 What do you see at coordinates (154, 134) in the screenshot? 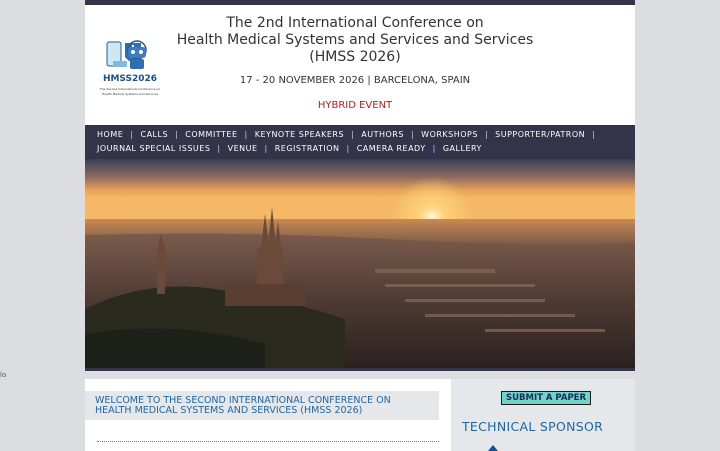
I see `nav-calls: CALLS` at bounding box center [154, 134].